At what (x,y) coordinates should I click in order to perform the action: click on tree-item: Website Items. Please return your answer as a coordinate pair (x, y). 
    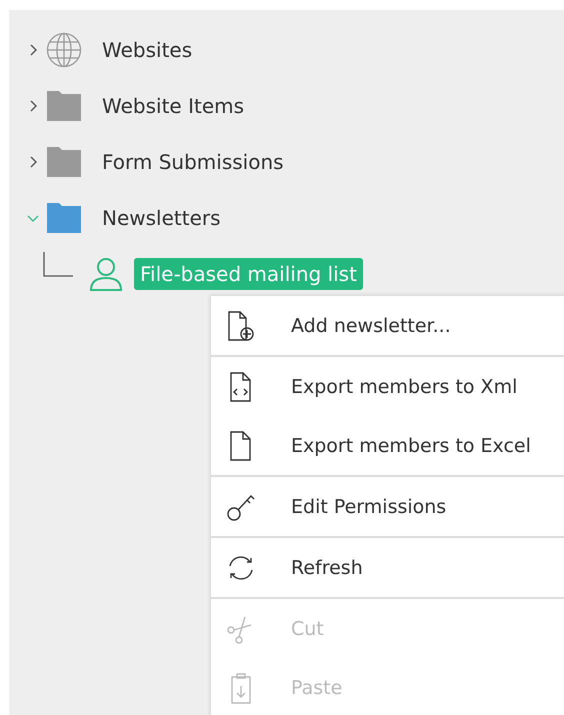
    Looking at the image, I should click on (173, 106).